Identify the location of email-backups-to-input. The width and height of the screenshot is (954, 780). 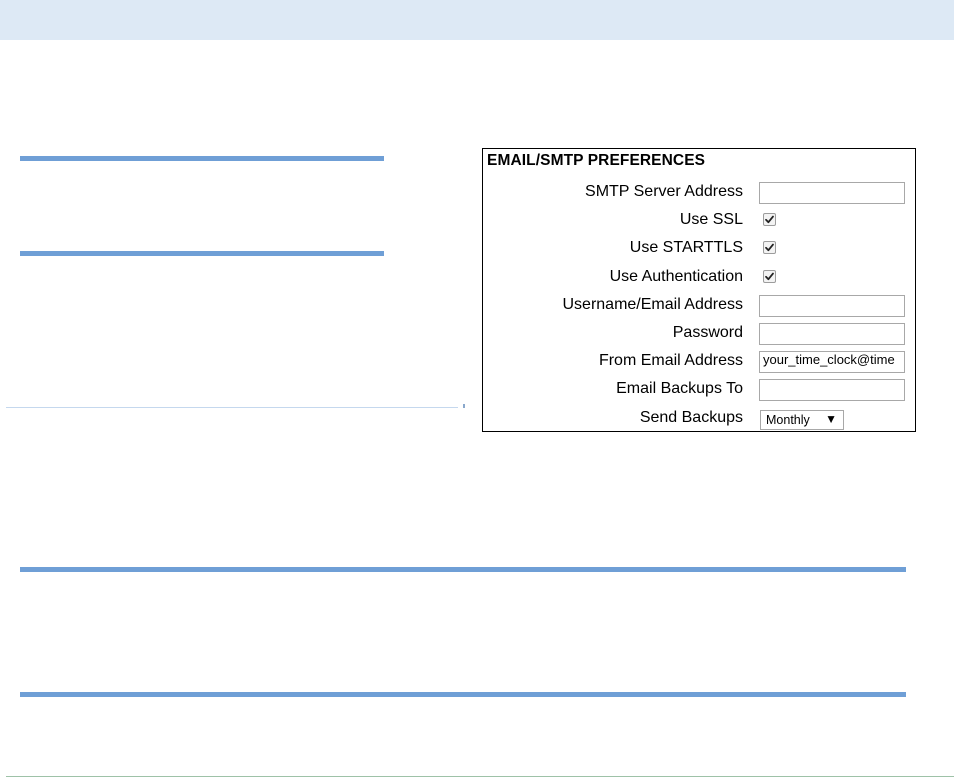
(832, 390).